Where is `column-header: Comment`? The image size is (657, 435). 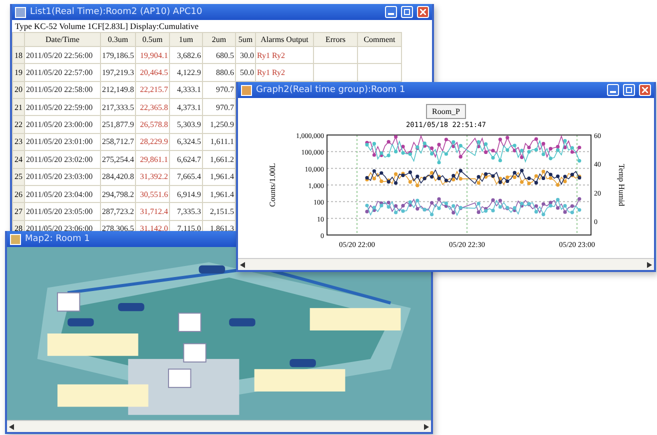
column-header: Comment is located at coordinates (380, 39).